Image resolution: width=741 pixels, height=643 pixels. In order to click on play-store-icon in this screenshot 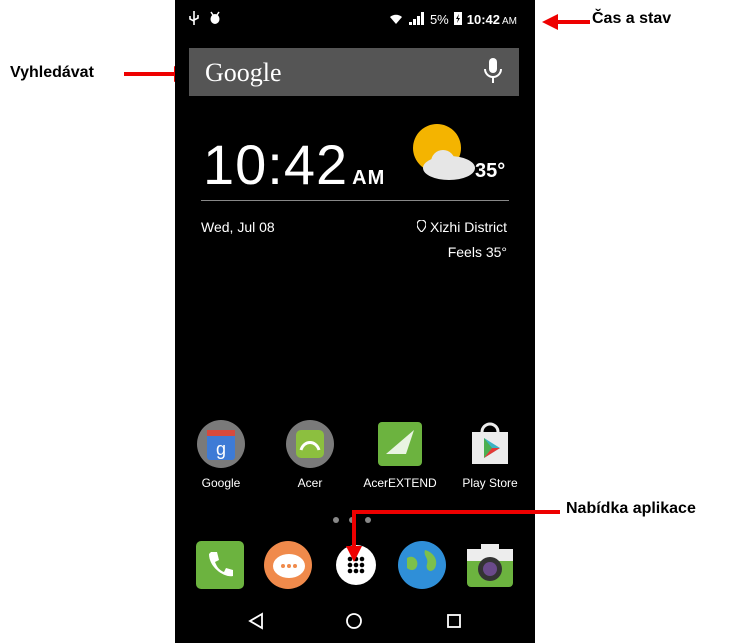, I will do `click(490, 444)`.